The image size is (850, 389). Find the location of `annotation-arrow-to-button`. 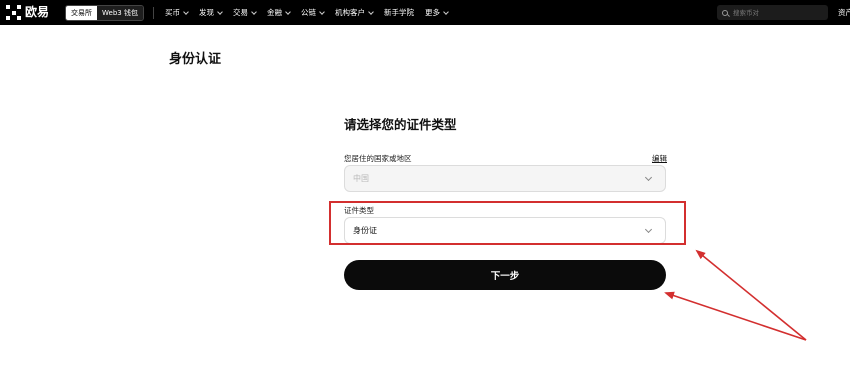

annotation-arrow-to-button is located at coordinates (735, 316).